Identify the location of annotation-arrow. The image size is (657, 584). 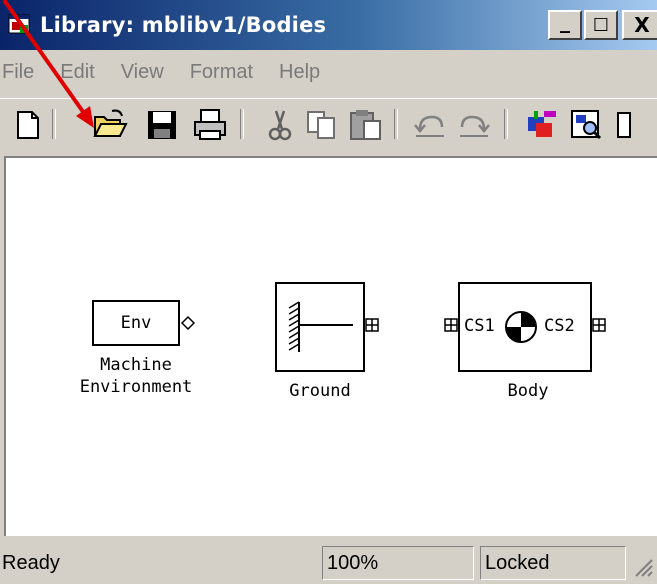
(48, 64).